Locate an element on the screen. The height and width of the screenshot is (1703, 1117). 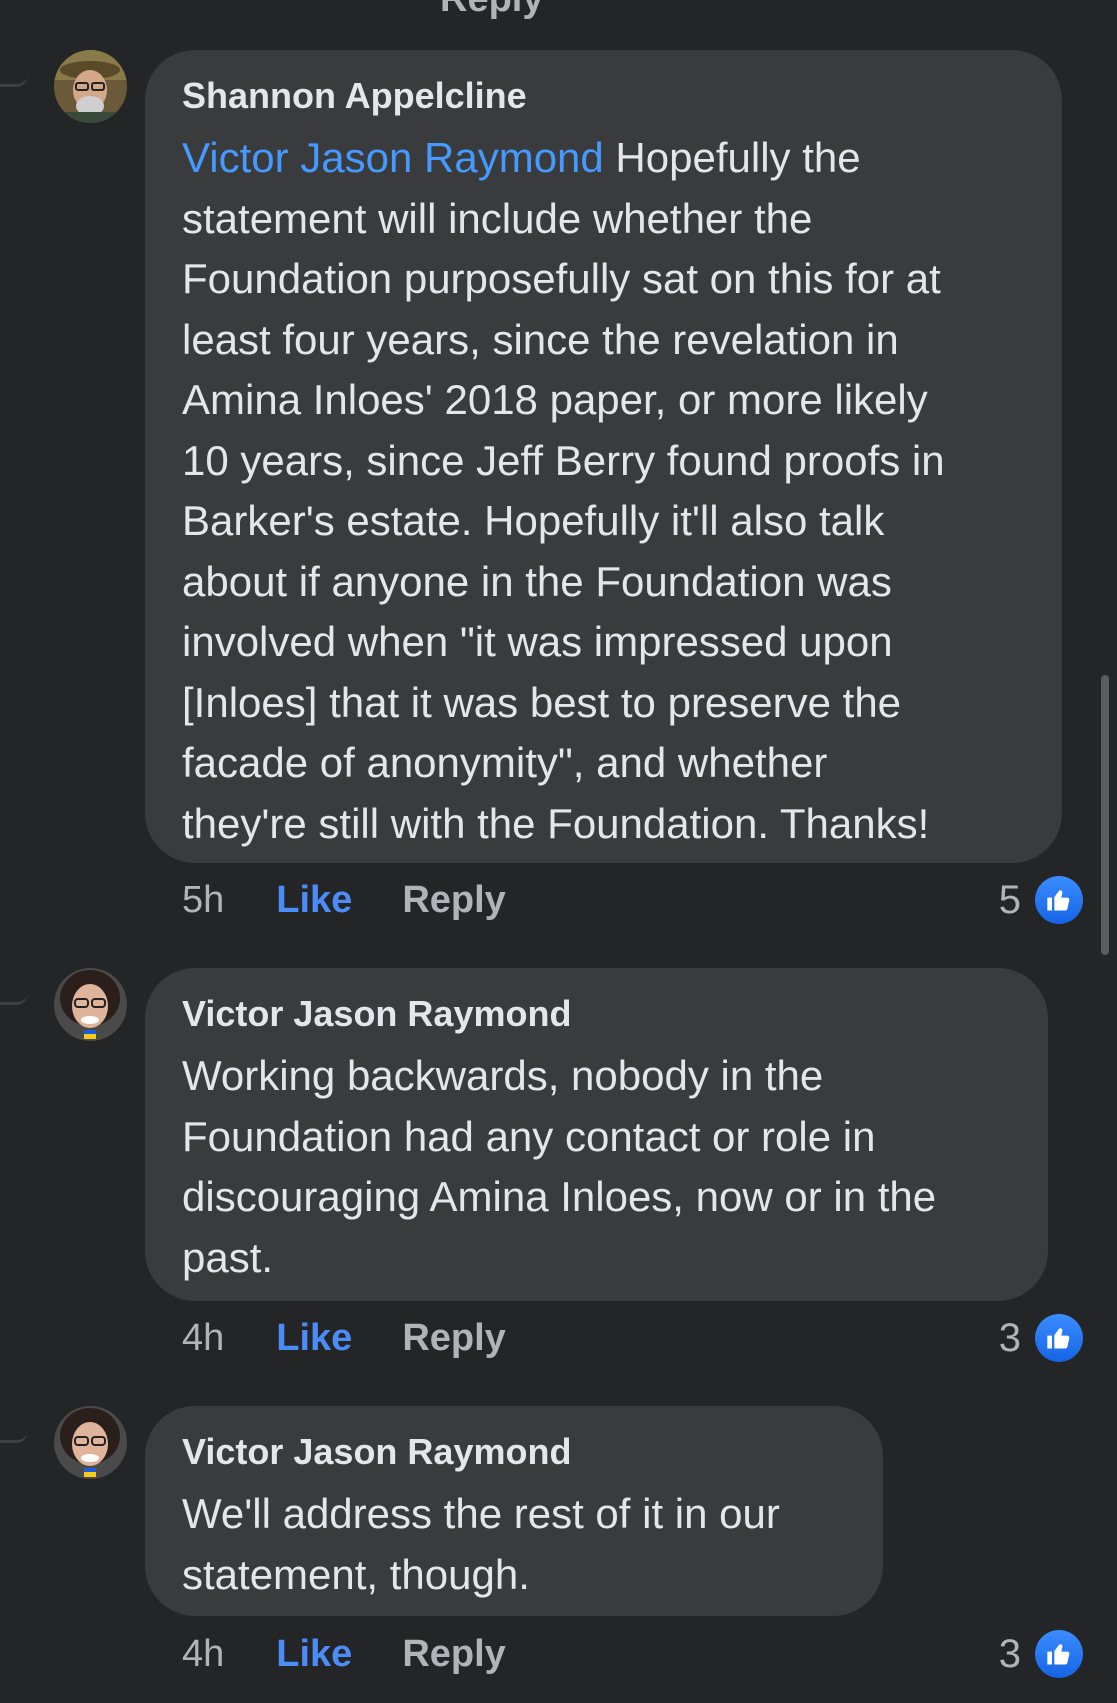
comment-line: Working backwards, nobody in the is located at coordinates (503, 1075).